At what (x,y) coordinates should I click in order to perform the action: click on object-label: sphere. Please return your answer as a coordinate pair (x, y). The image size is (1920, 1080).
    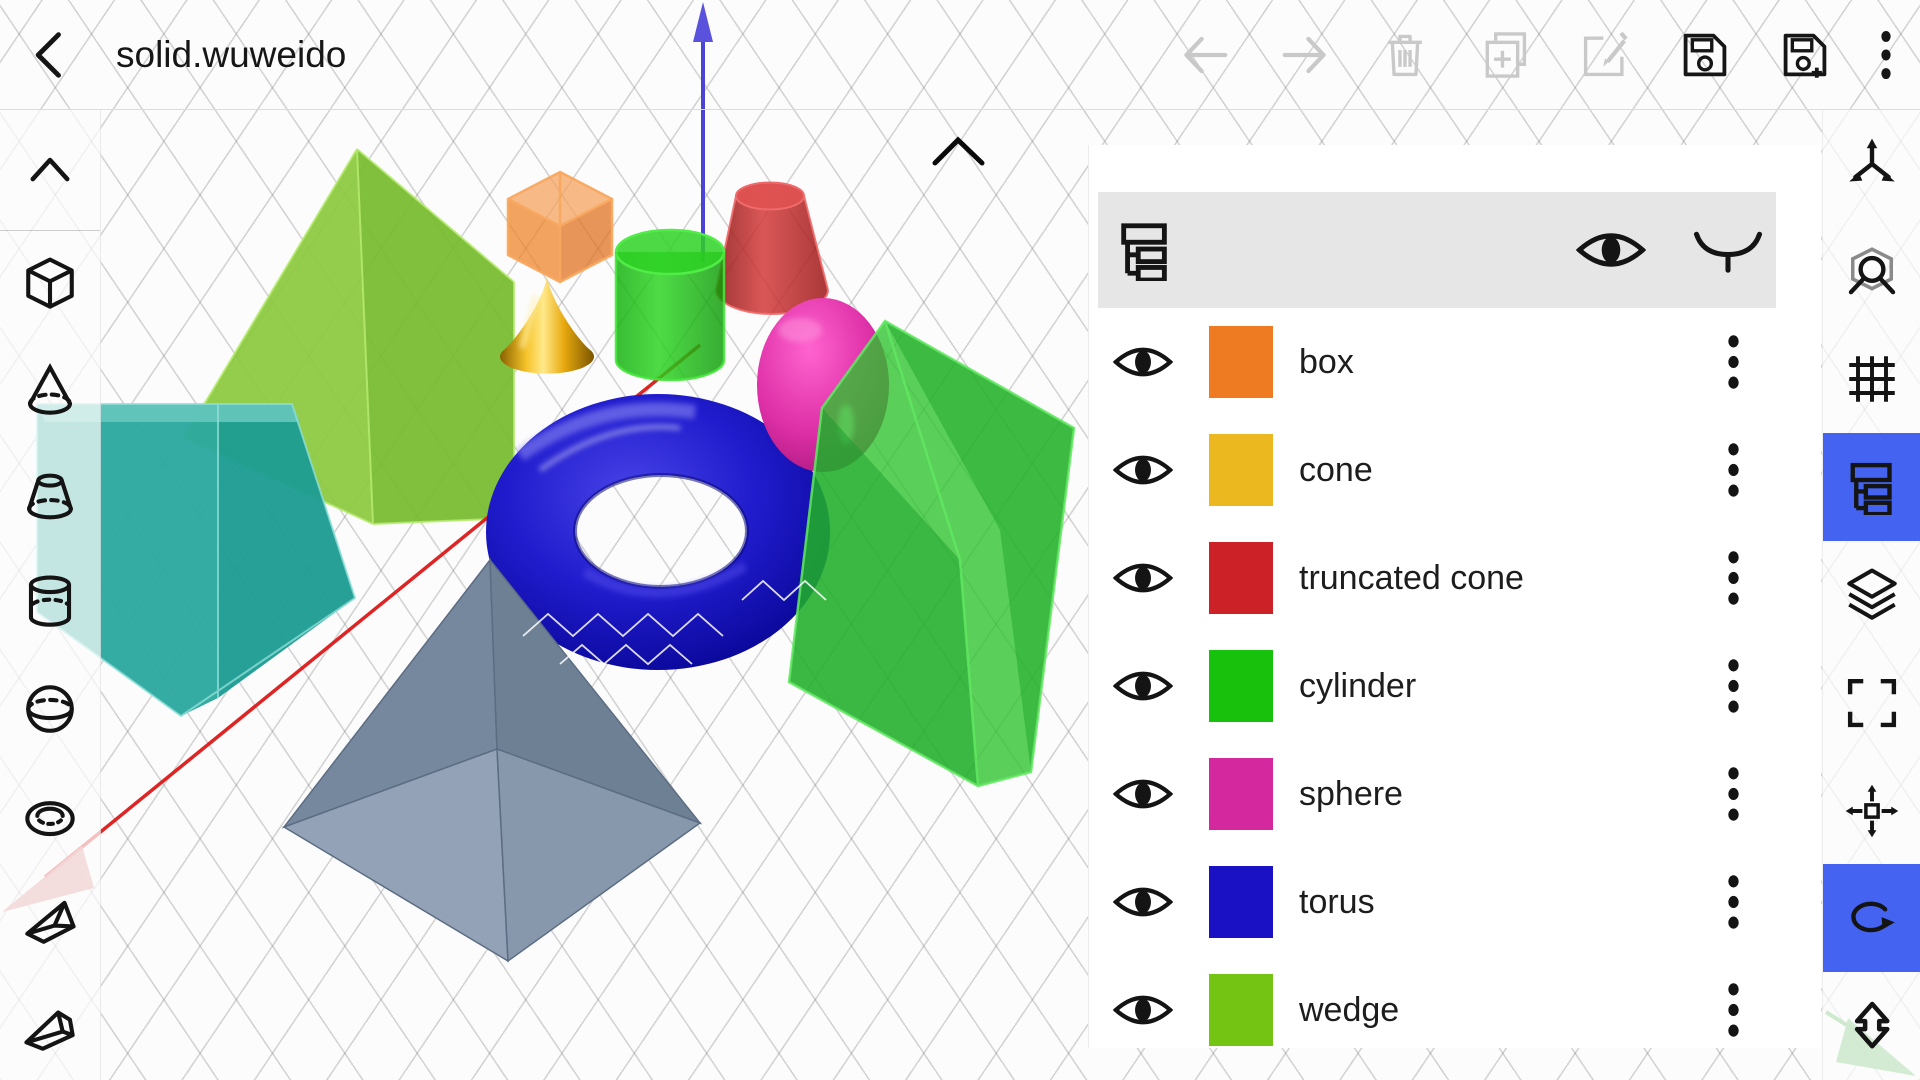
    Looking at the image, I should click on (1351, 793).